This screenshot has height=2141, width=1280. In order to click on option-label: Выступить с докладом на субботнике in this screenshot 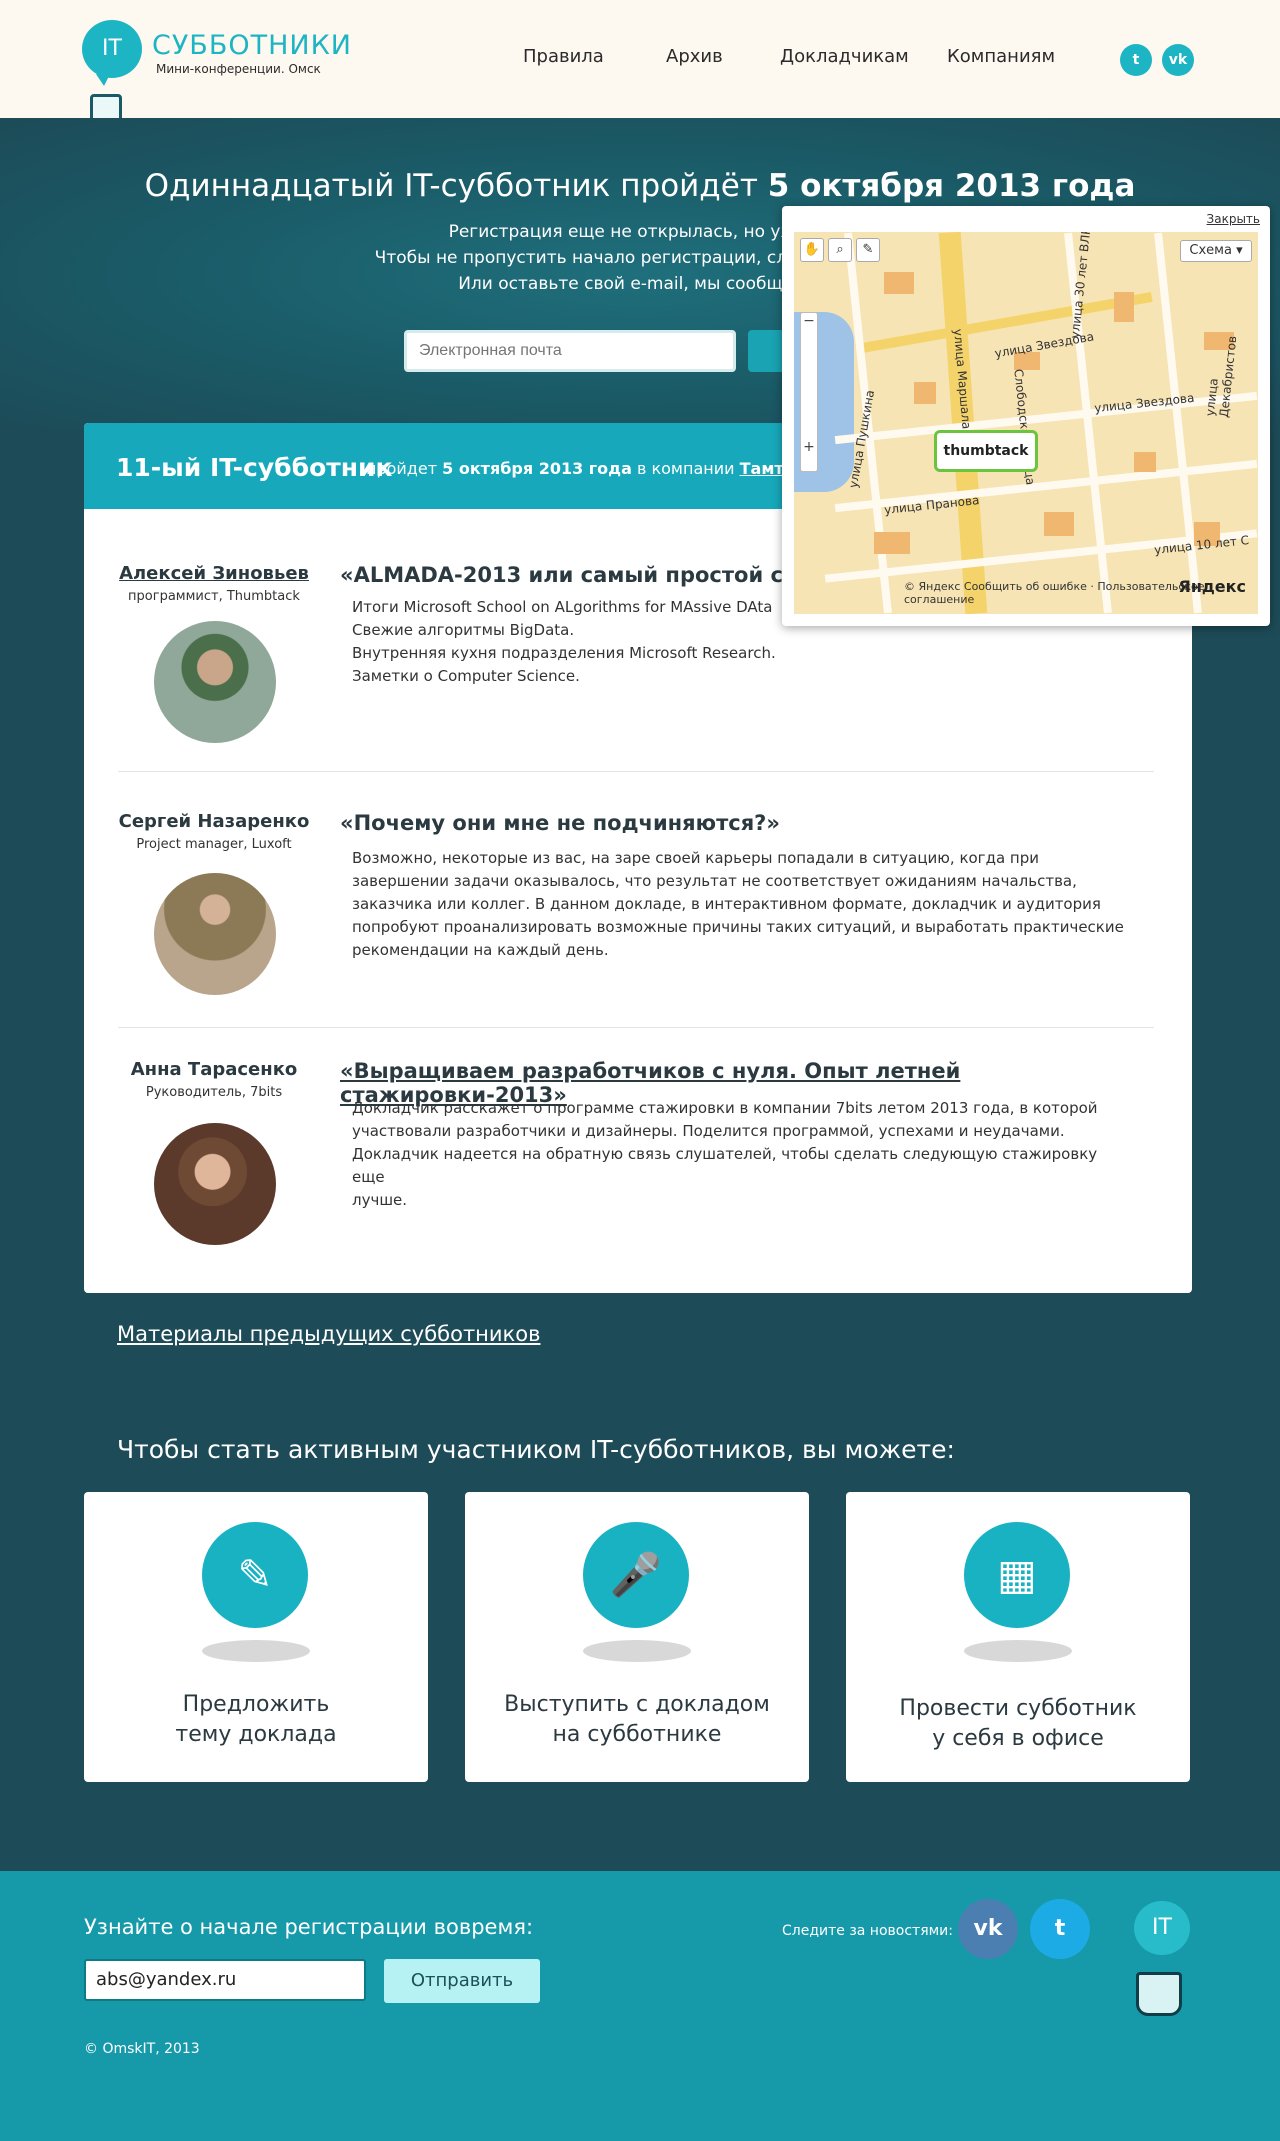, I will do `click(637, 1719)`.